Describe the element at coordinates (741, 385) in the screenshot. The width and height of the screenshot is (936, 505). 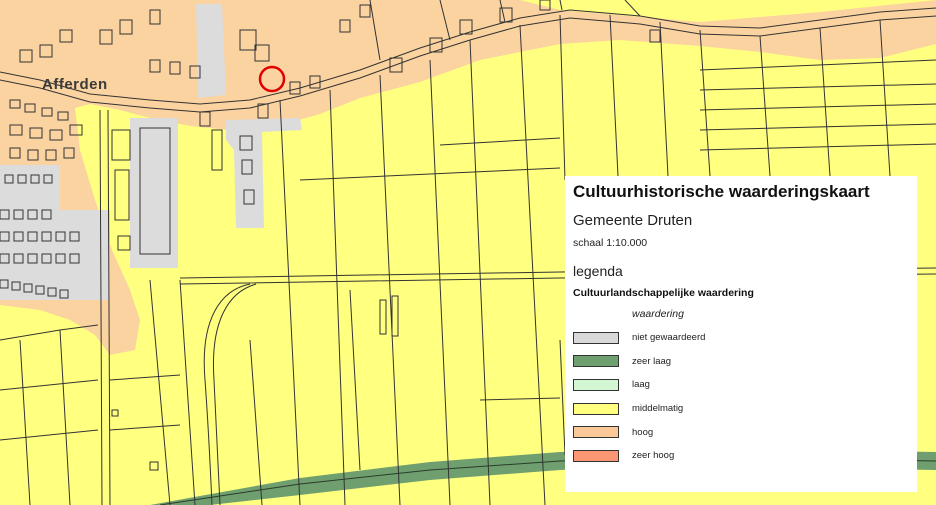
I see `legend-item: laag` at that location.